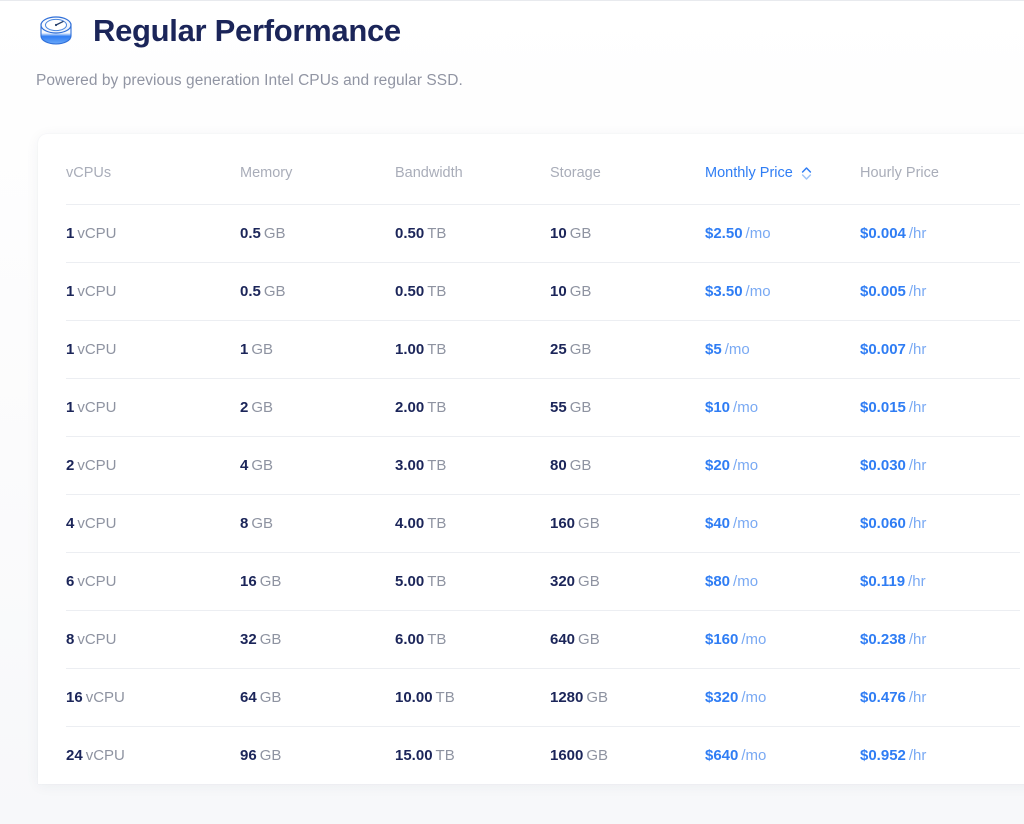 Image resolution: width=1024 pixels, height=824 pixels. What do you see at coordinates (410, 639) in the screenshot?
I see `cell-bandwidth-value: 6.00` at bounding box center [410, 639].